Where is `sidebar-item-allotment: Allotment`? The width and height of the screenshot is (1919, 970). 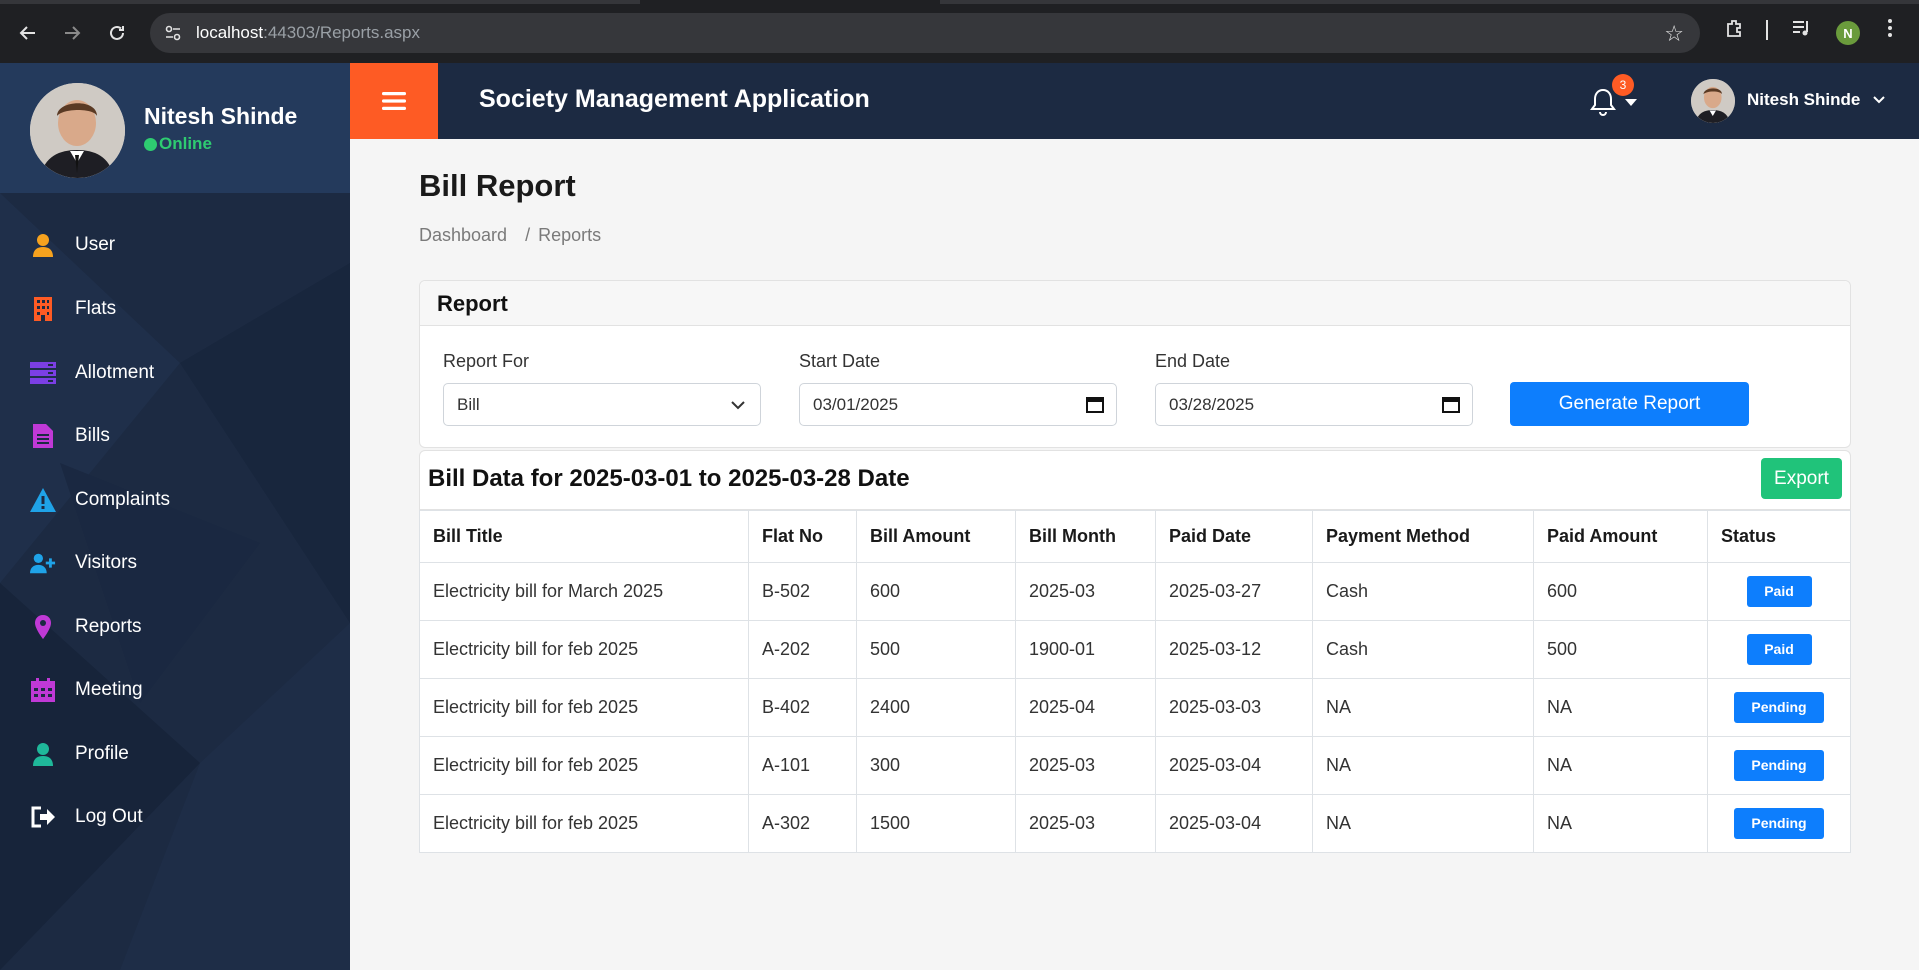 sidebar-item-allotment: Allotment is located at coordinates (175, 373).